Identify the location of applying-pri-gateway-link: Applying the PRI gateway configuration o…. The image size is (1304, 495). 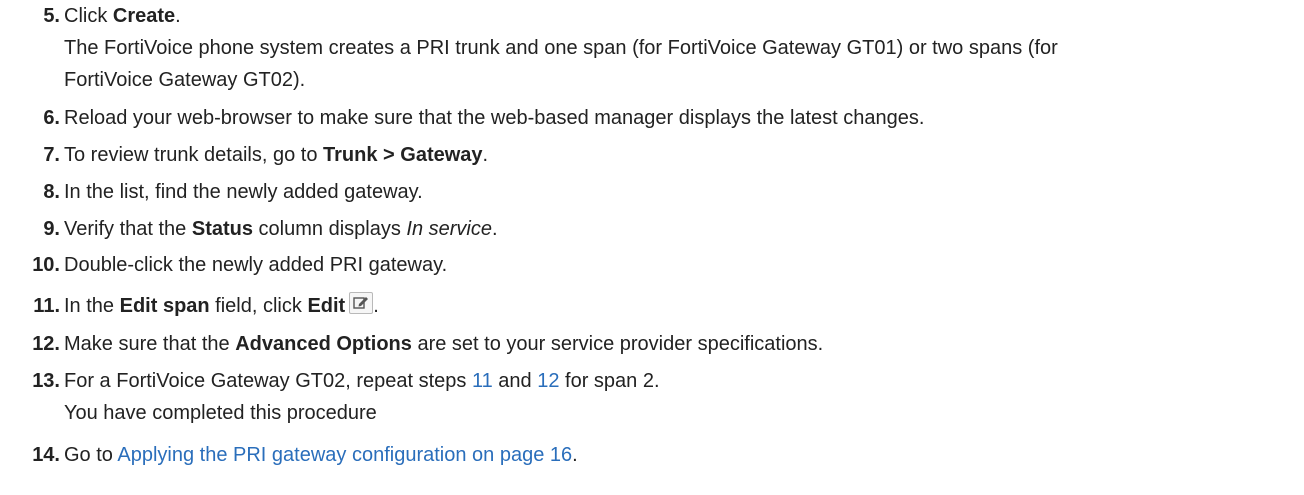
(344, 455).